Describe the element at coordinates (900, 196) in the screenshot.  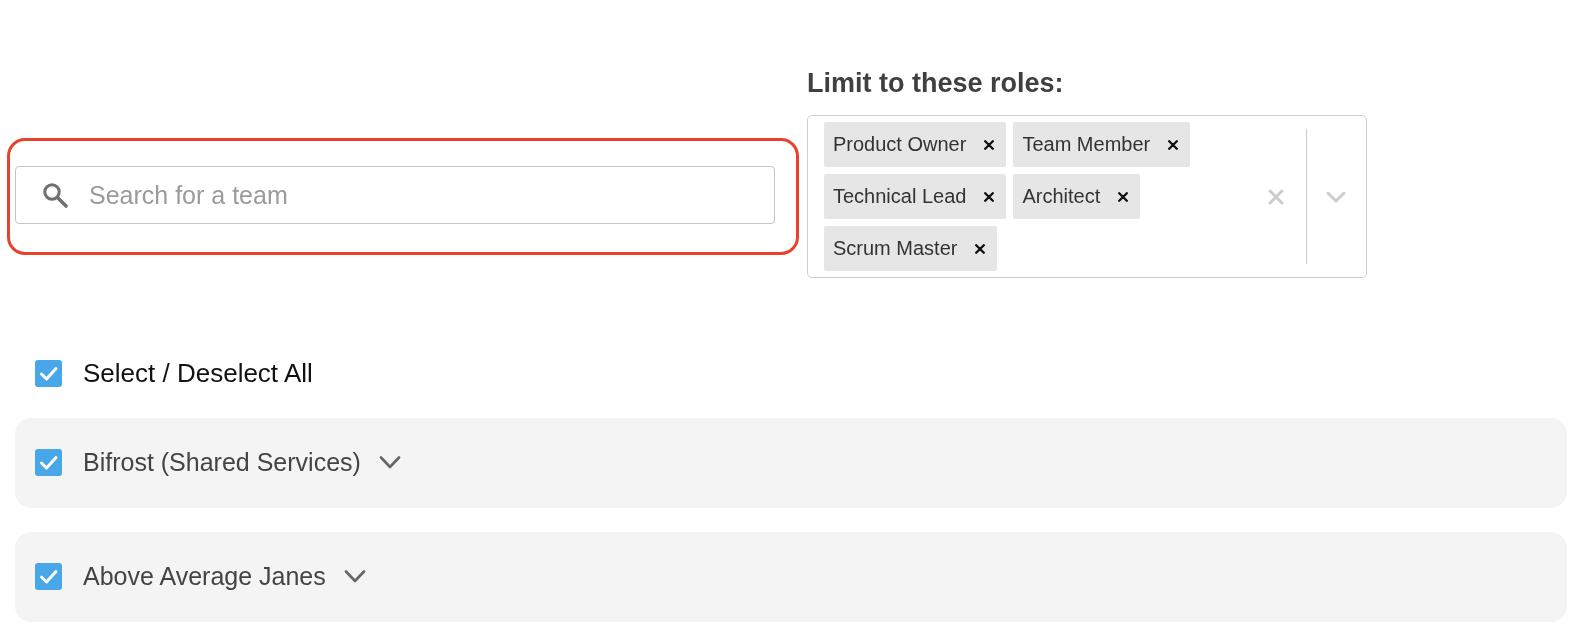
I see `role-tag-label: Technical Lead` at that location.